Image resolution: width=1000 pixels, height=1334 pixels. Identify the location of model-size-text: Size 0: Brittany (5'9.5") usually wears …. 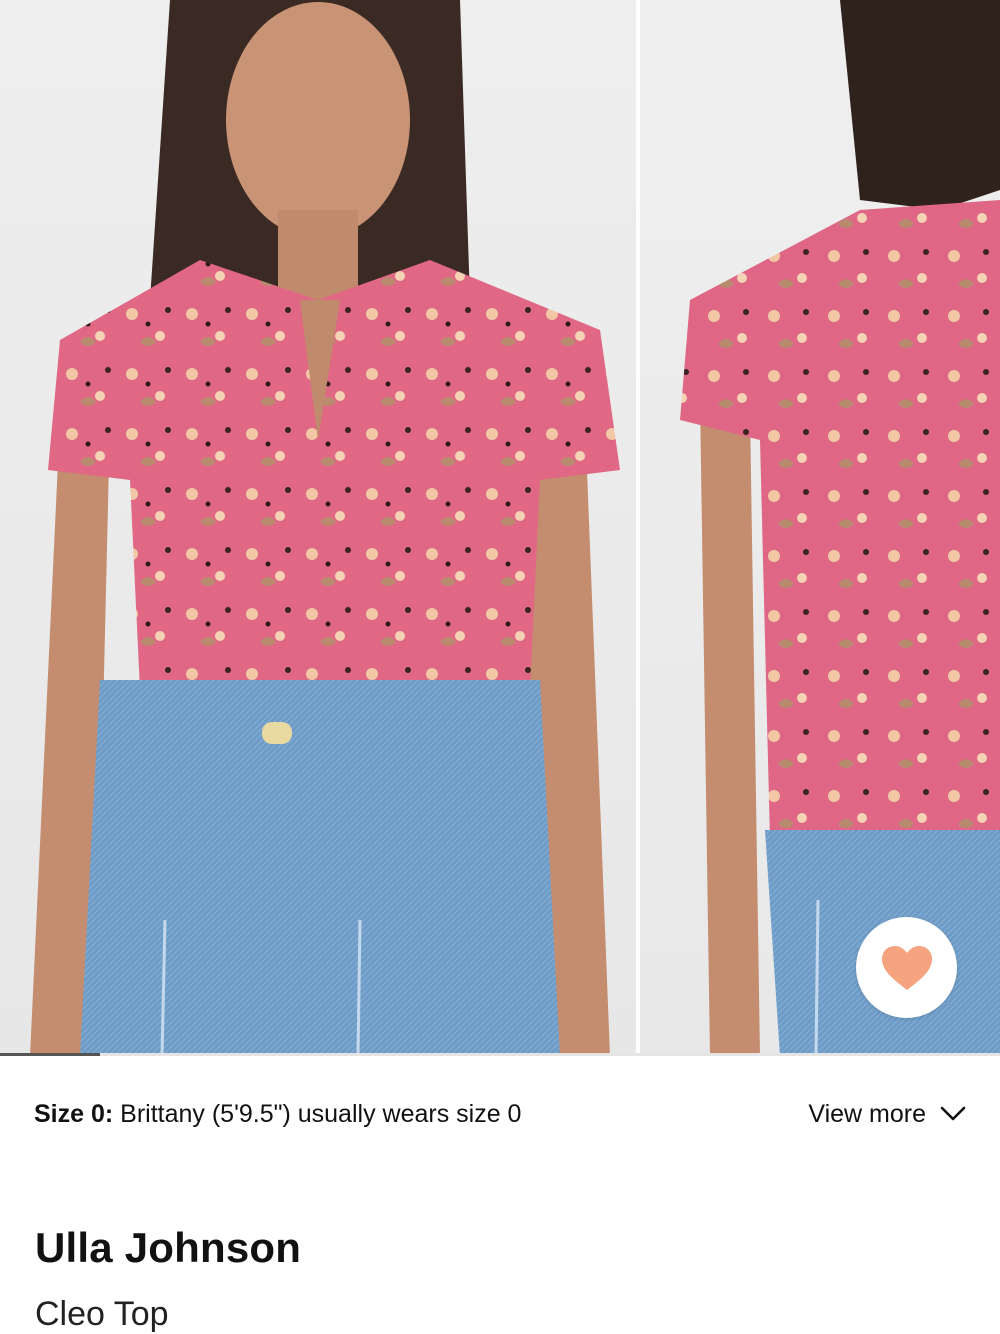
(277, 1114).